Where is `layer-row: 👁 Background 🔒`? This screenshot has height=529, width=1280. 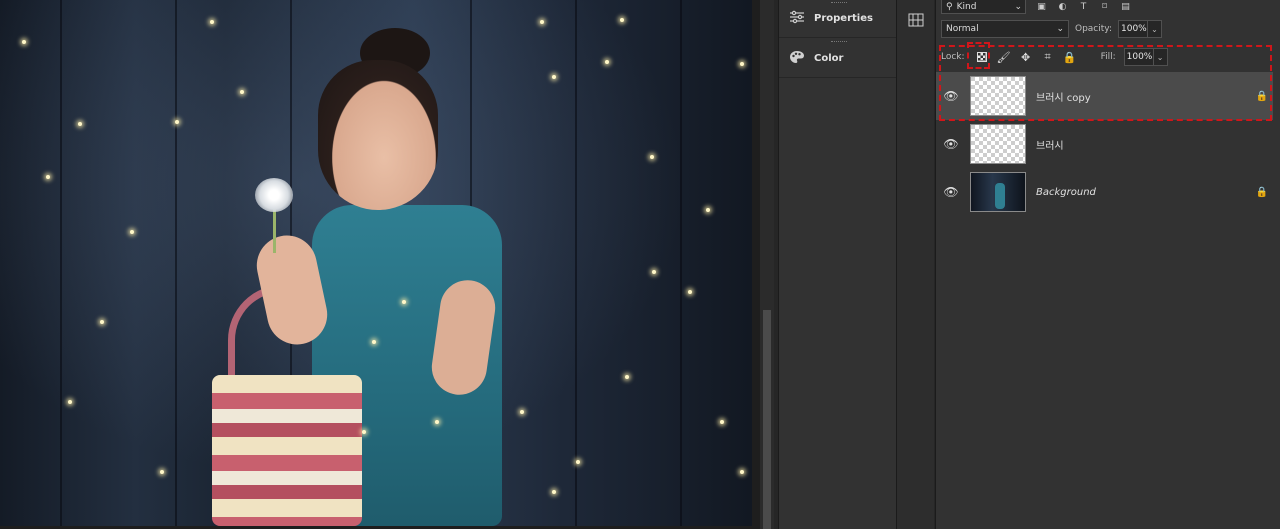
layer-row: 👁 Background 🔒 is located at coordinates (1104, 192).